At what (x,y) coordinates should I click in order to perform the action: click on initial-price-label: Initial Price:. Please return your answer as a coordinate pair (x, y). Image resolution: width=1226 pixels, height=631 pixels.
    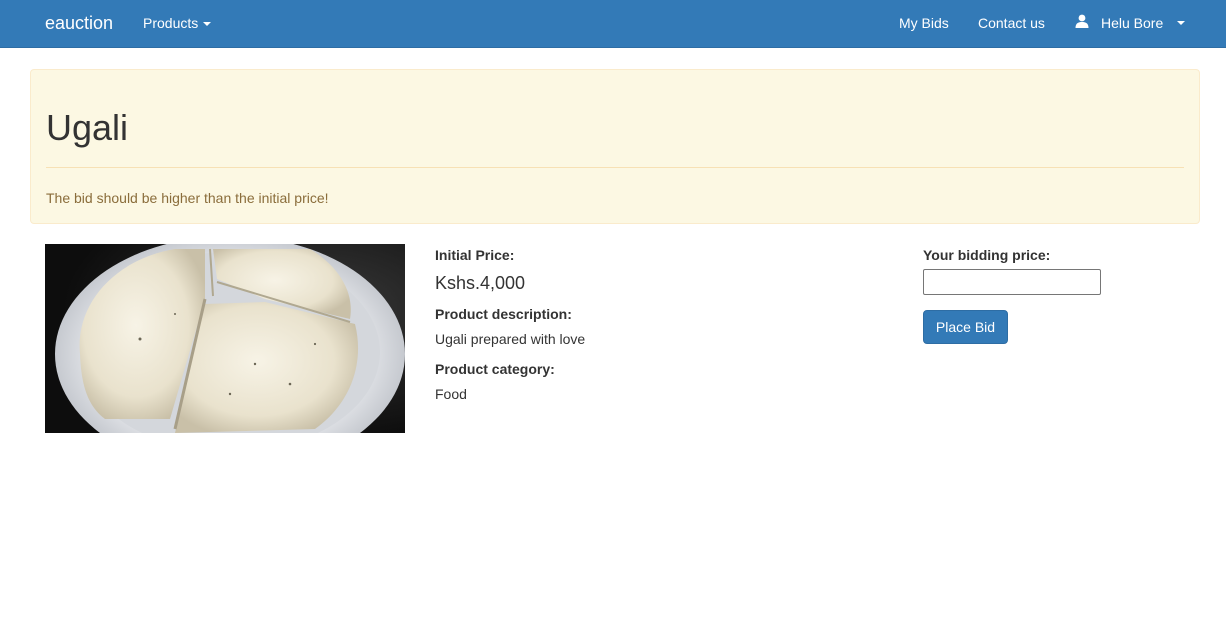
    Looking at the image, I should click on (475, 255).